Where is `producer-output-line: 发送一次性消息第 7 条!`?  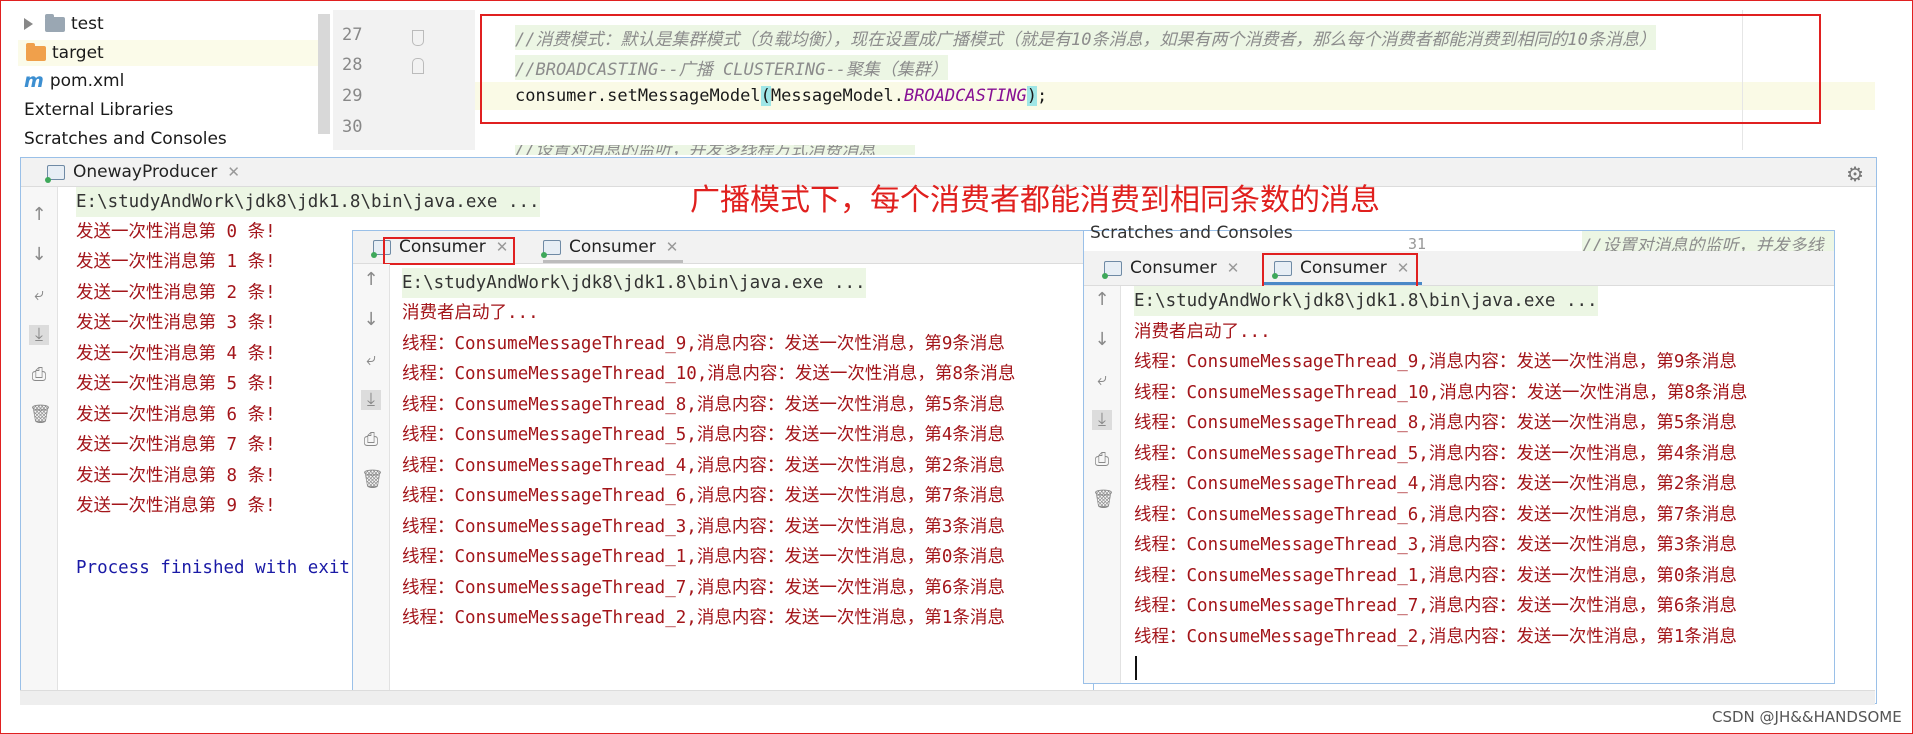
producer-output-line: 发送一次性消息第 7 条! is located at coordinates (176, 445).